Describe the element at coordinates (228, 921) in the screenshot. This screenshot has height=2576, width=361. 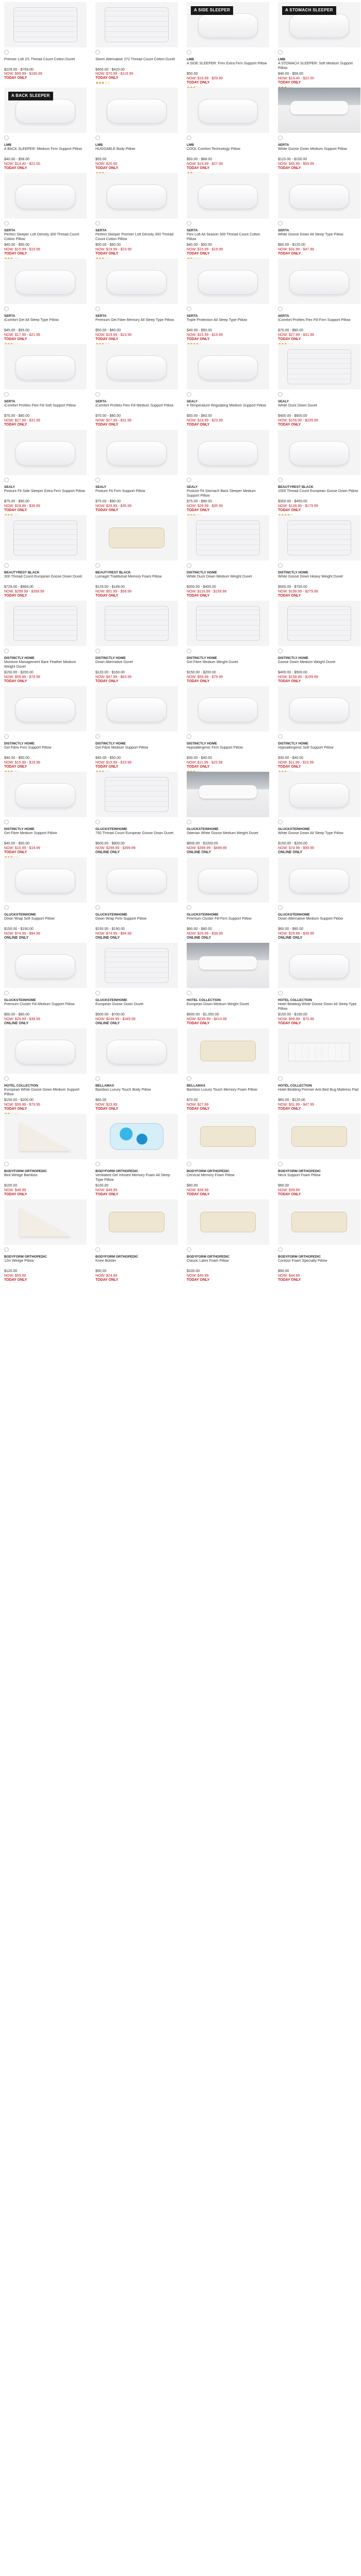
I see `product-name-link: Premium Cluster Fill Firm Support Pillow` at that location.